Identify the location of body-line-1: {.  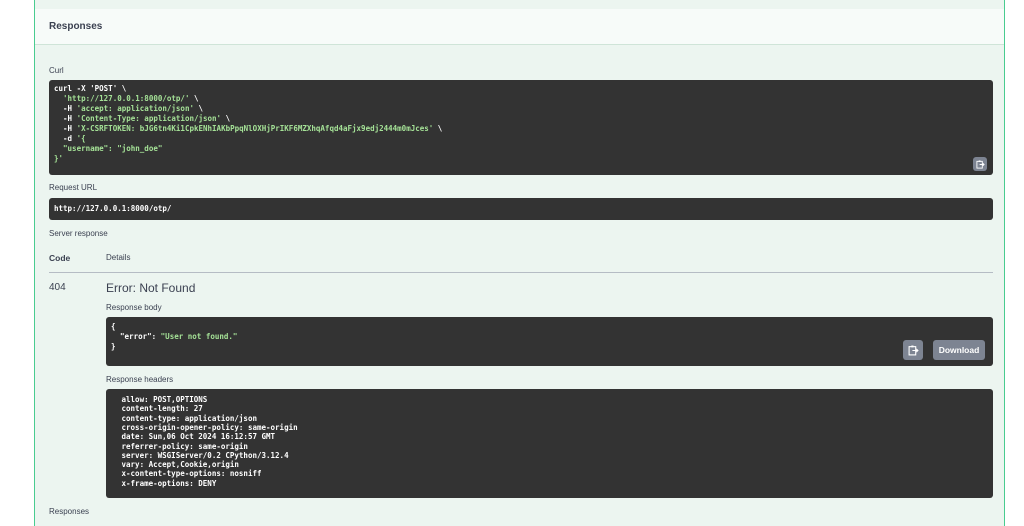
(113, 326).